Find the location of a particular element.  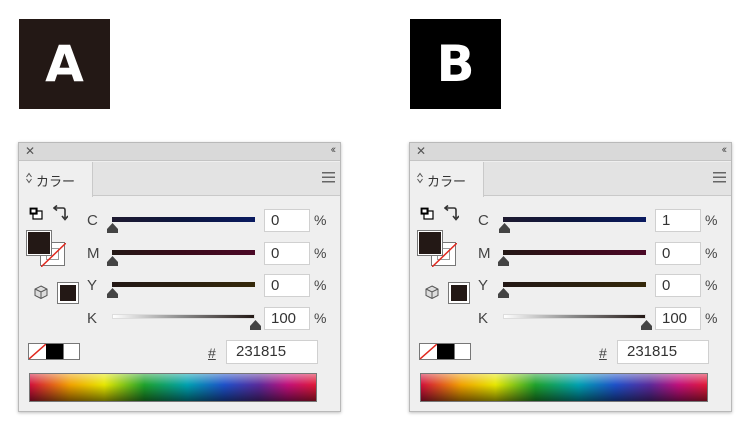

label-b-badge: B is located at coordinates (455, 64).